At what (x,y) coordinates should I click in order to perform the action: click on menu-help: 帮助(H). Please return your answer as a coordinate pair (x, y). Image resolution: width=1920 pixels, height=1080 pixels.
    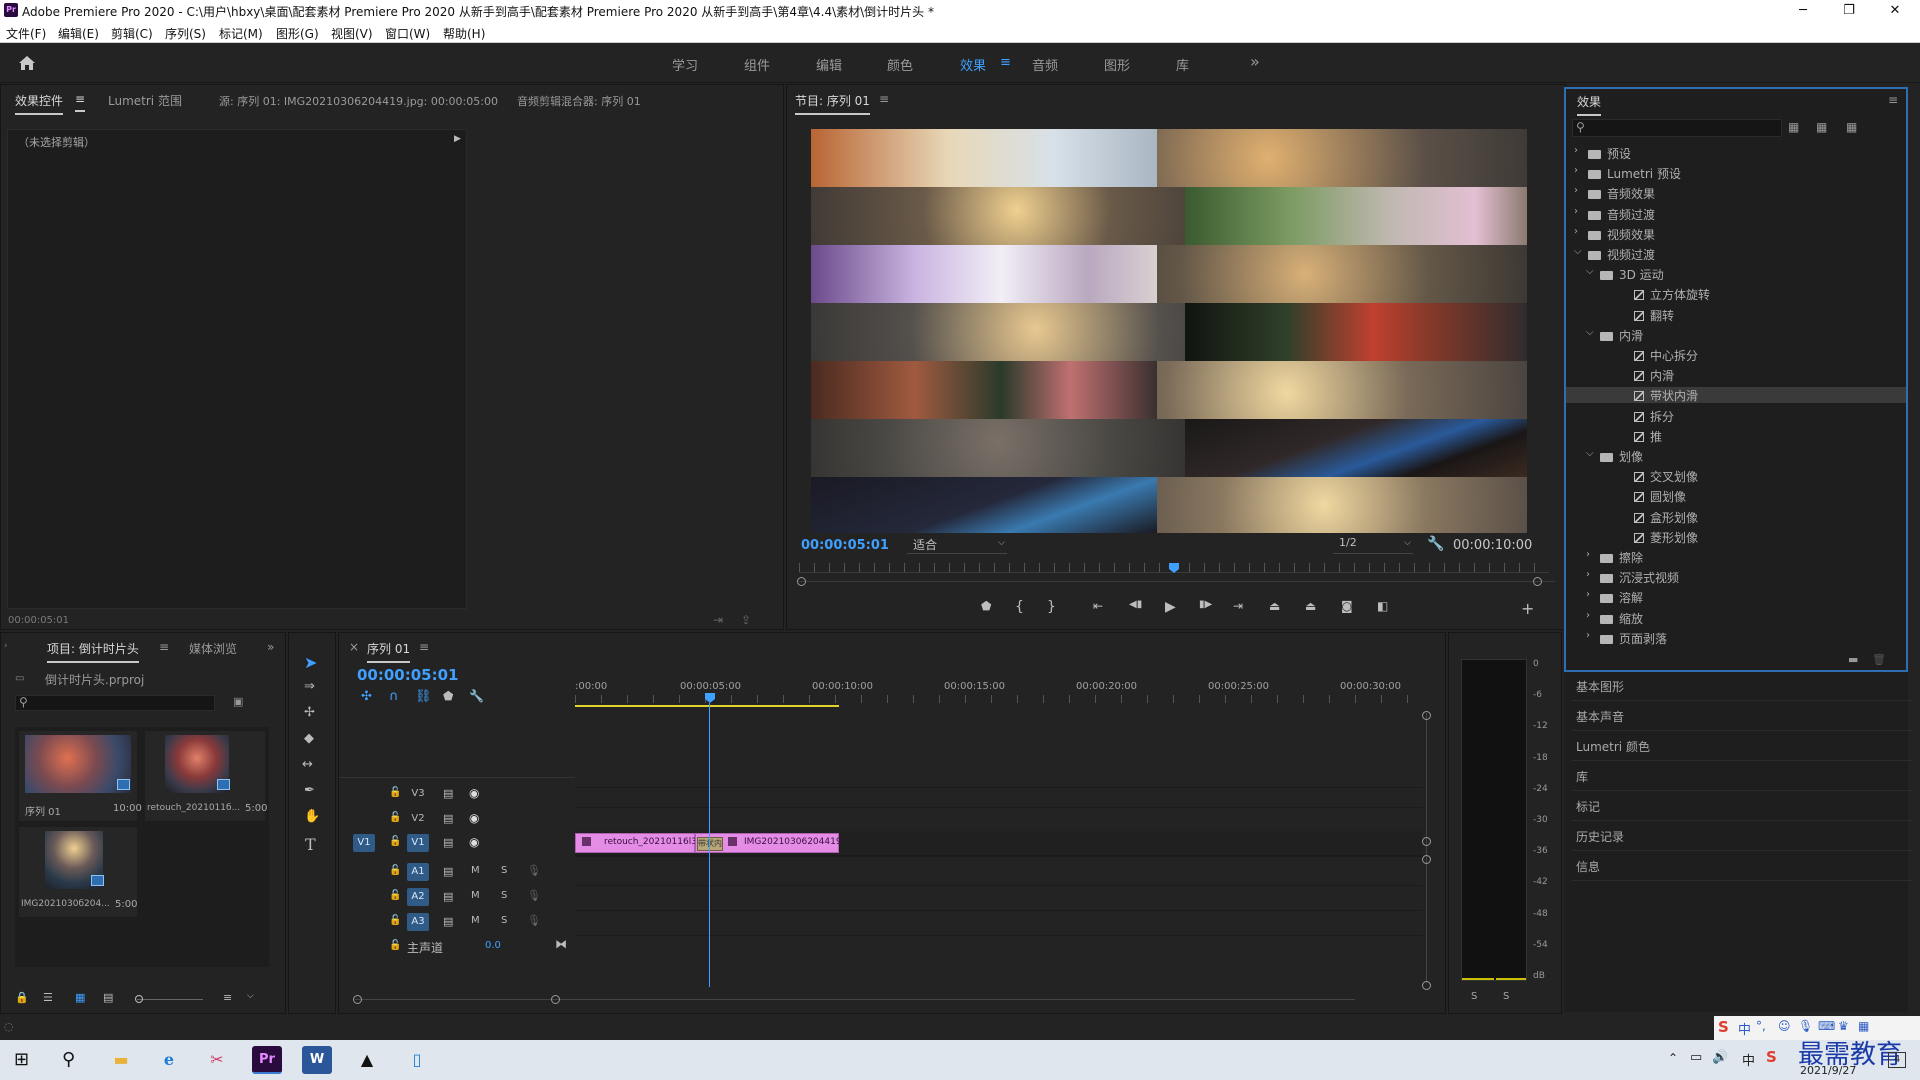
    Looking at the image, I should click on (464, 33).